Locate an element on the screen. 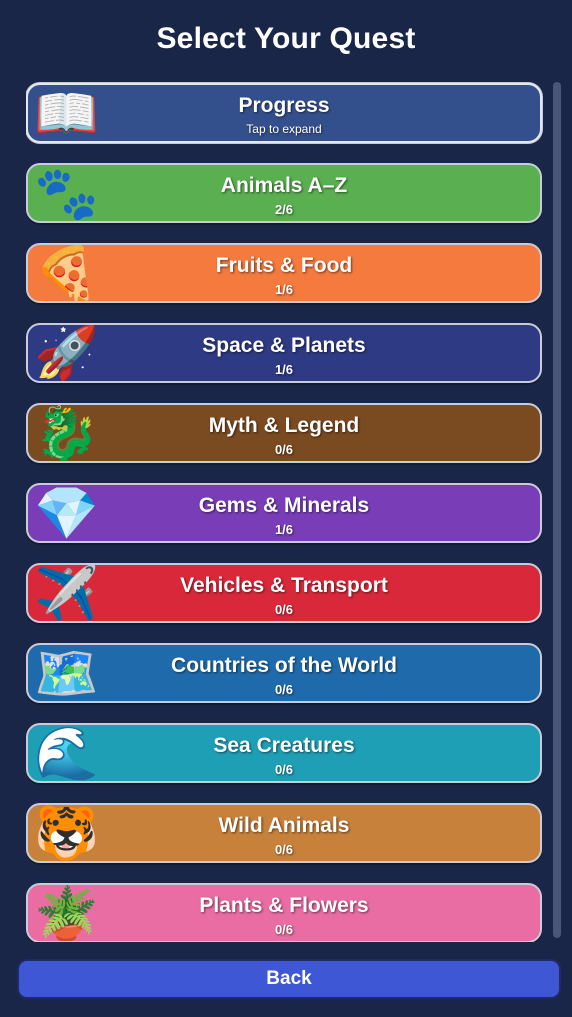 The width and height of the screenshot is (572, 1017). quest-card-myth-legend: 🐉 Myth & Legend 0/6 is located at coordinates (284, 433).